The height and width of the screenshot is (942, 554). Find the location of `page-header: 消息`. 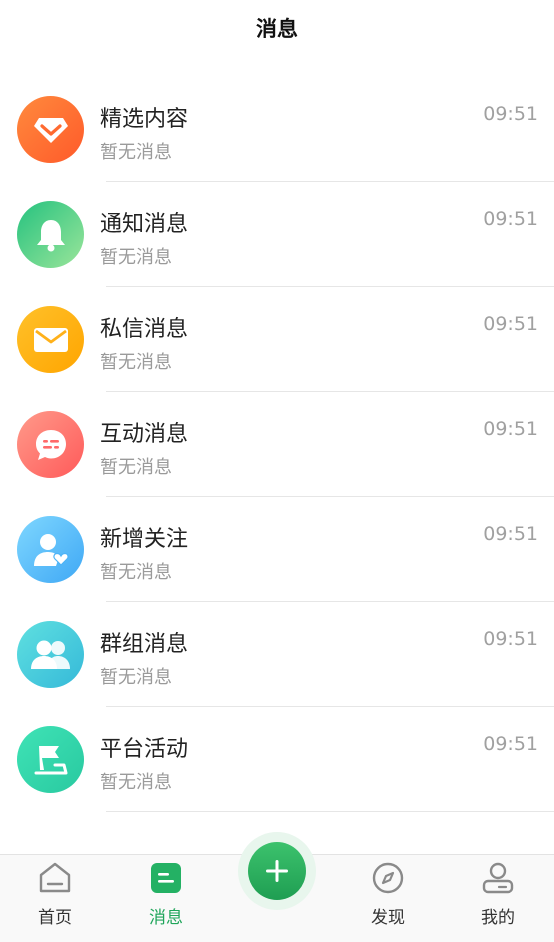

page-header: 消息 is located at coordinates (277, 28).